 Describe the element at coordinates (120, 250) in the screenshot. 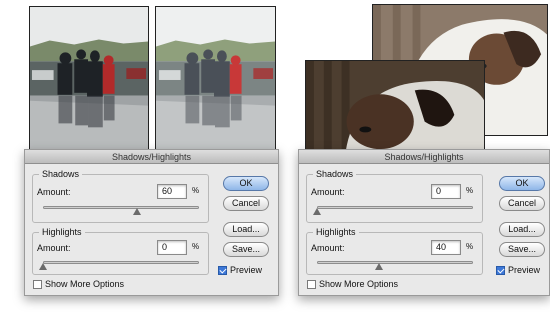

I see `highlights-group: Highlights Amount: 0 %` at that location.